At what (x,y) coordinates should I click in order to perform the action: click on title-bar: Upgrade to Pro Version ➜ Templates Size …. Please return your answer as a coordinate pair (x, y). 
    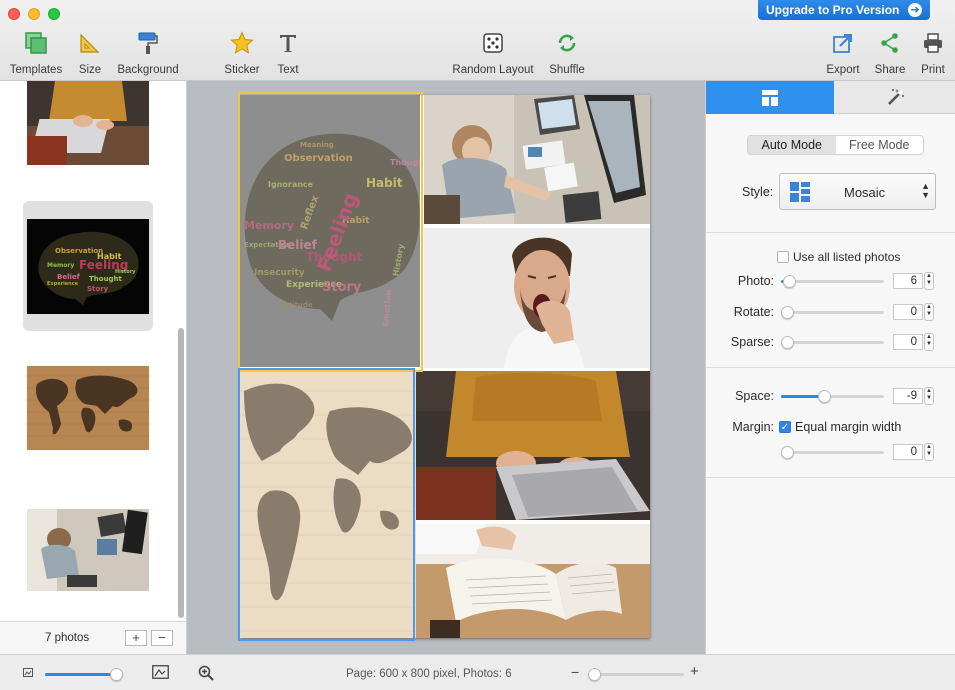
    Looking at the image, I should click on (477, 40).